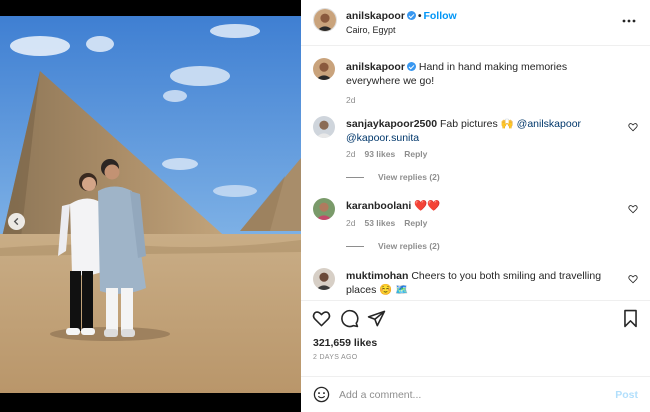 The width and height of the screenshot is (650, 412). I want to click on comment-likes-link: 93 likes, so click(379, 154).